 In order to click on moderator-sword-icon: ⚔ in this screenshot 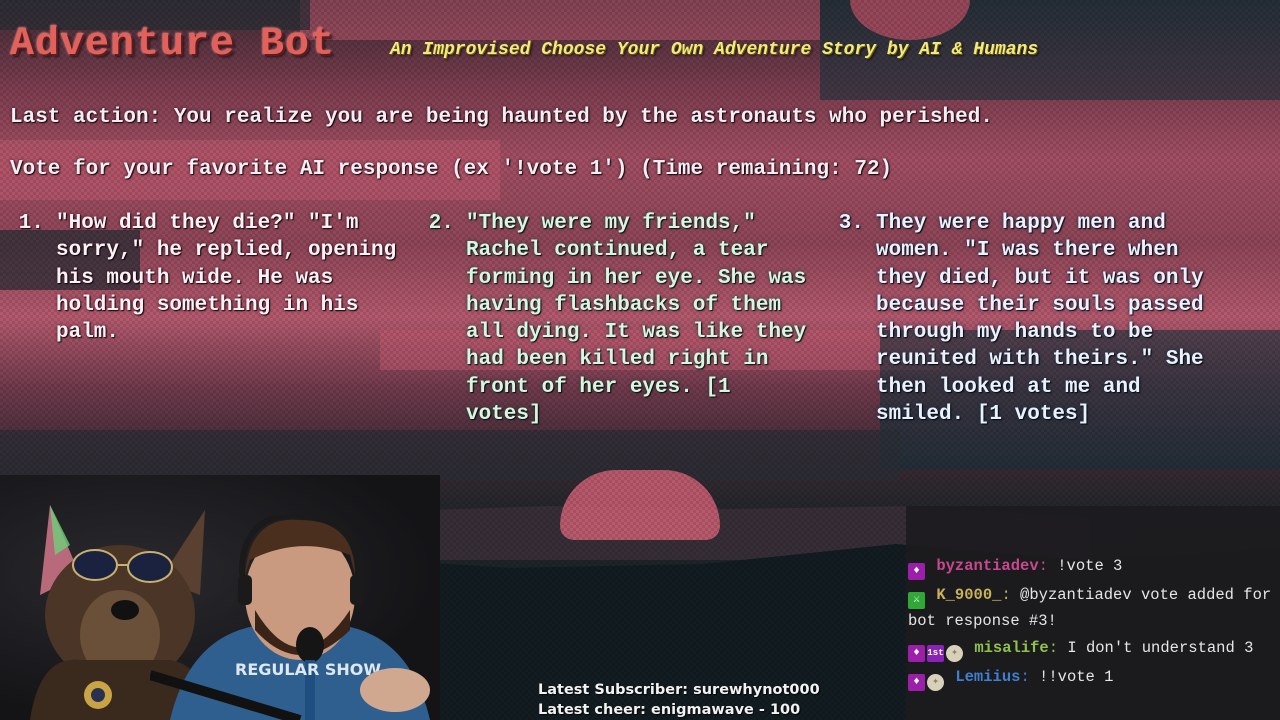, I will do `click(916, 600)`.